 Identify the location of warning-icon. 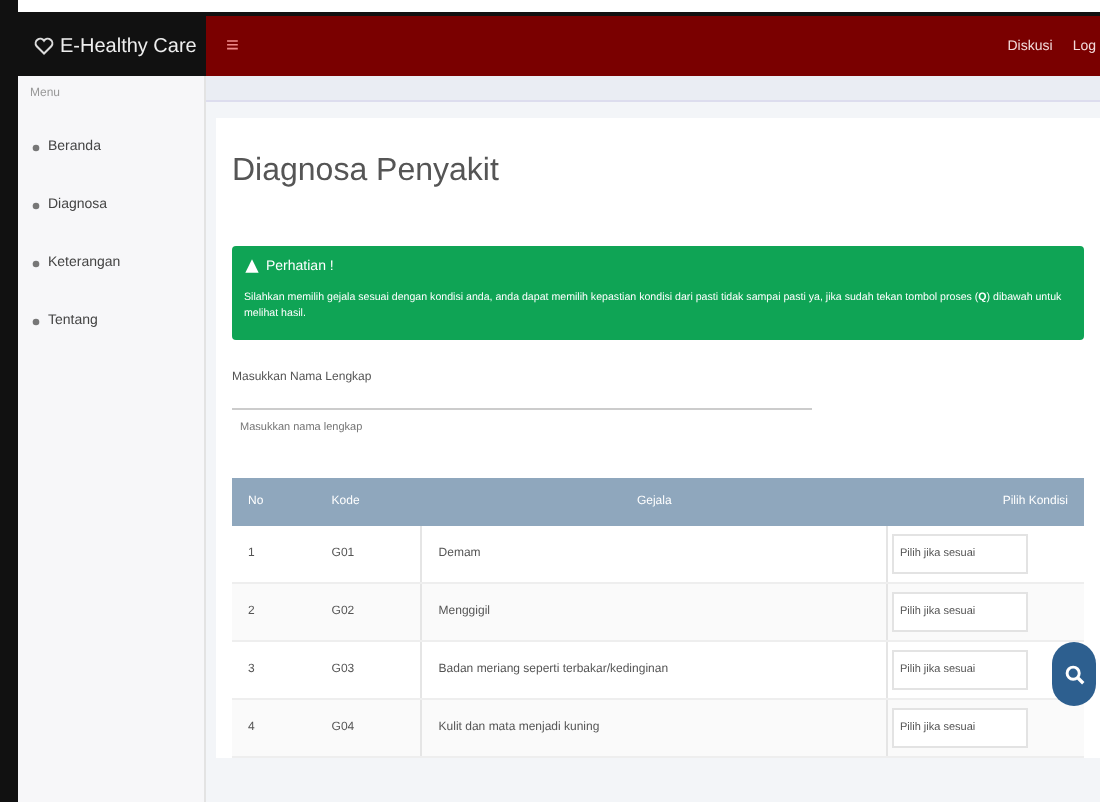
(252, 266).